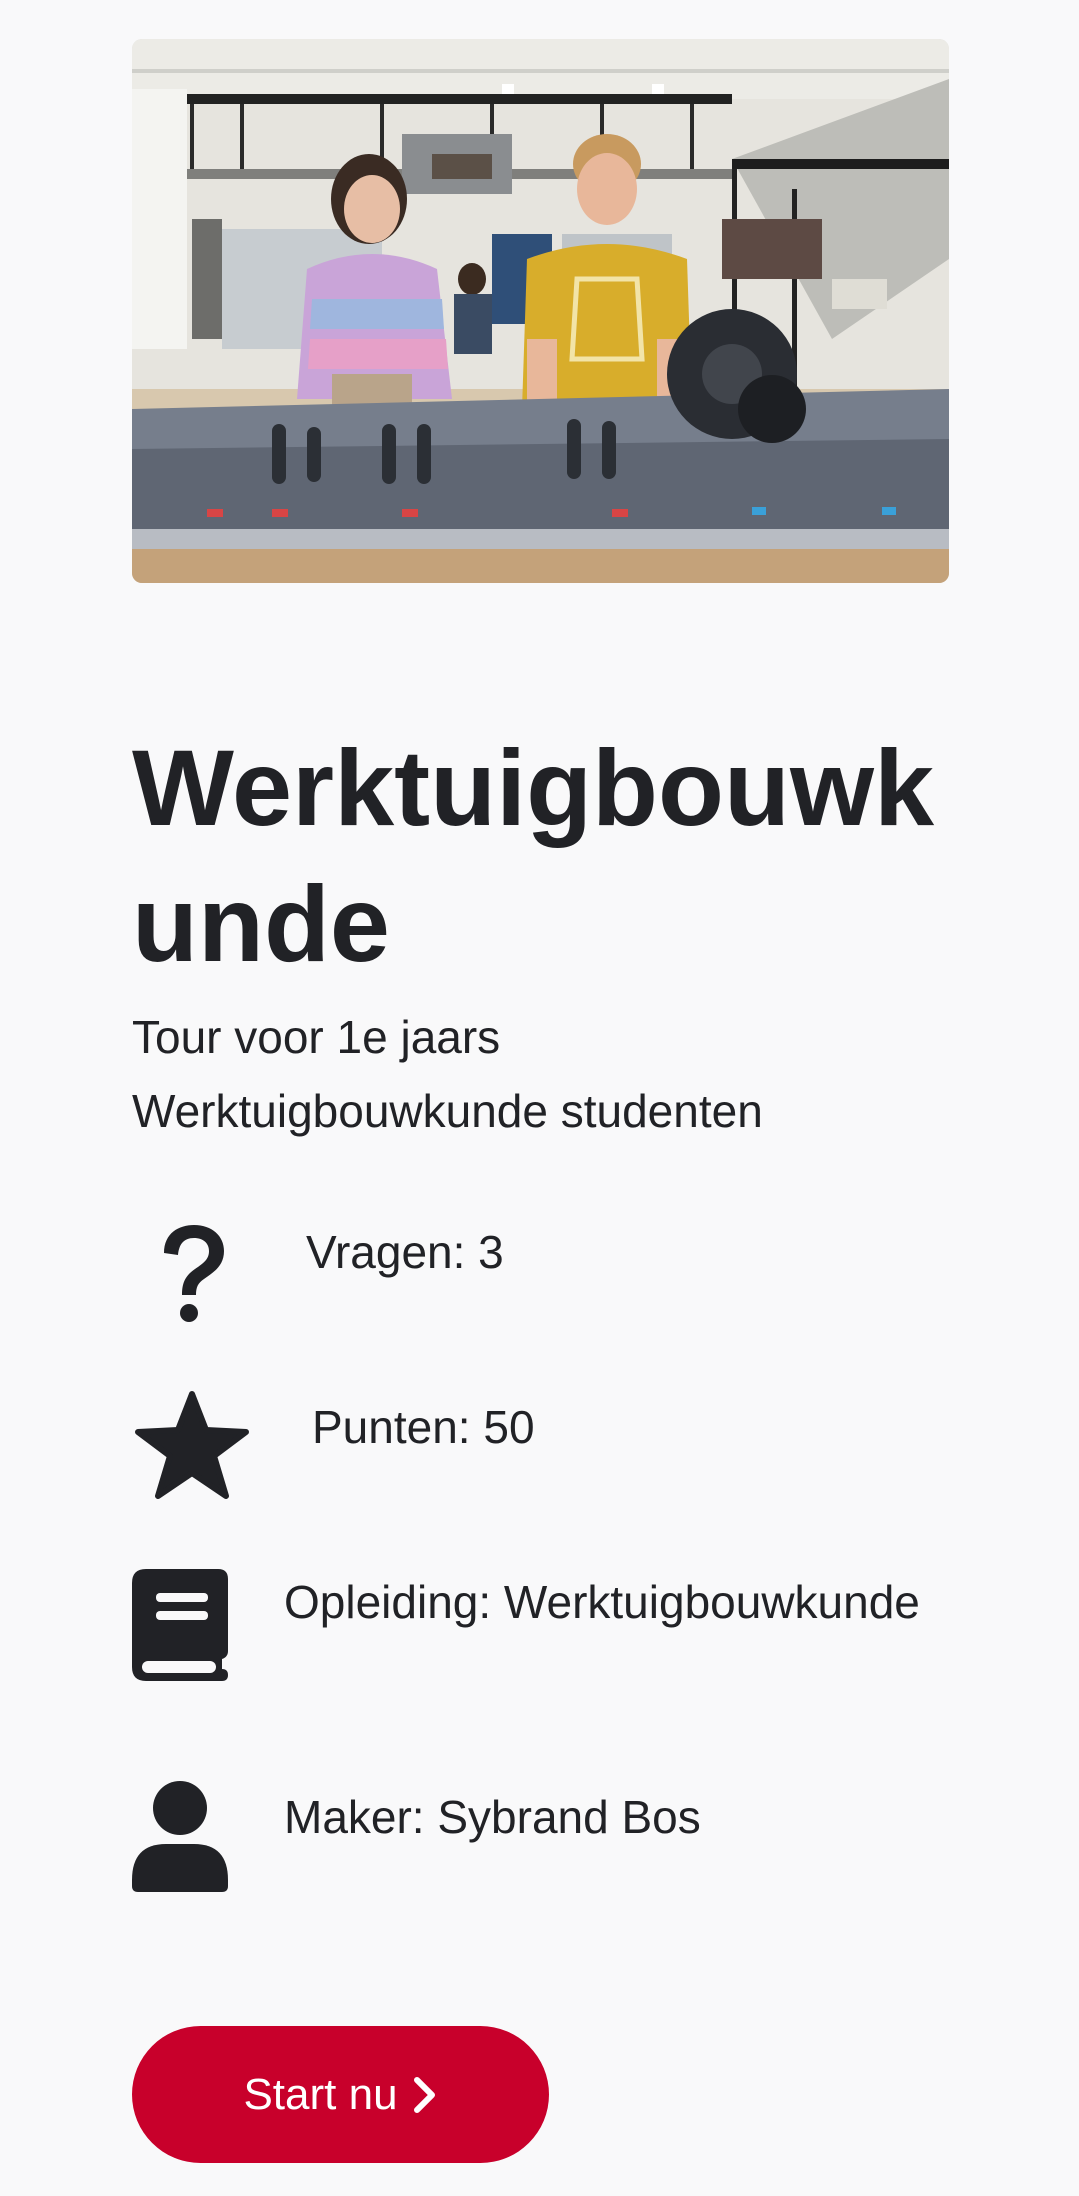 Image resolution: width=1079 pixels, height=2196 pixels. What do you see at coordinates (602, 1602) in the screenshot?
I see `program-name: Opleiding: Werktuigbouwkunde` at bounding box center [602, 1602].